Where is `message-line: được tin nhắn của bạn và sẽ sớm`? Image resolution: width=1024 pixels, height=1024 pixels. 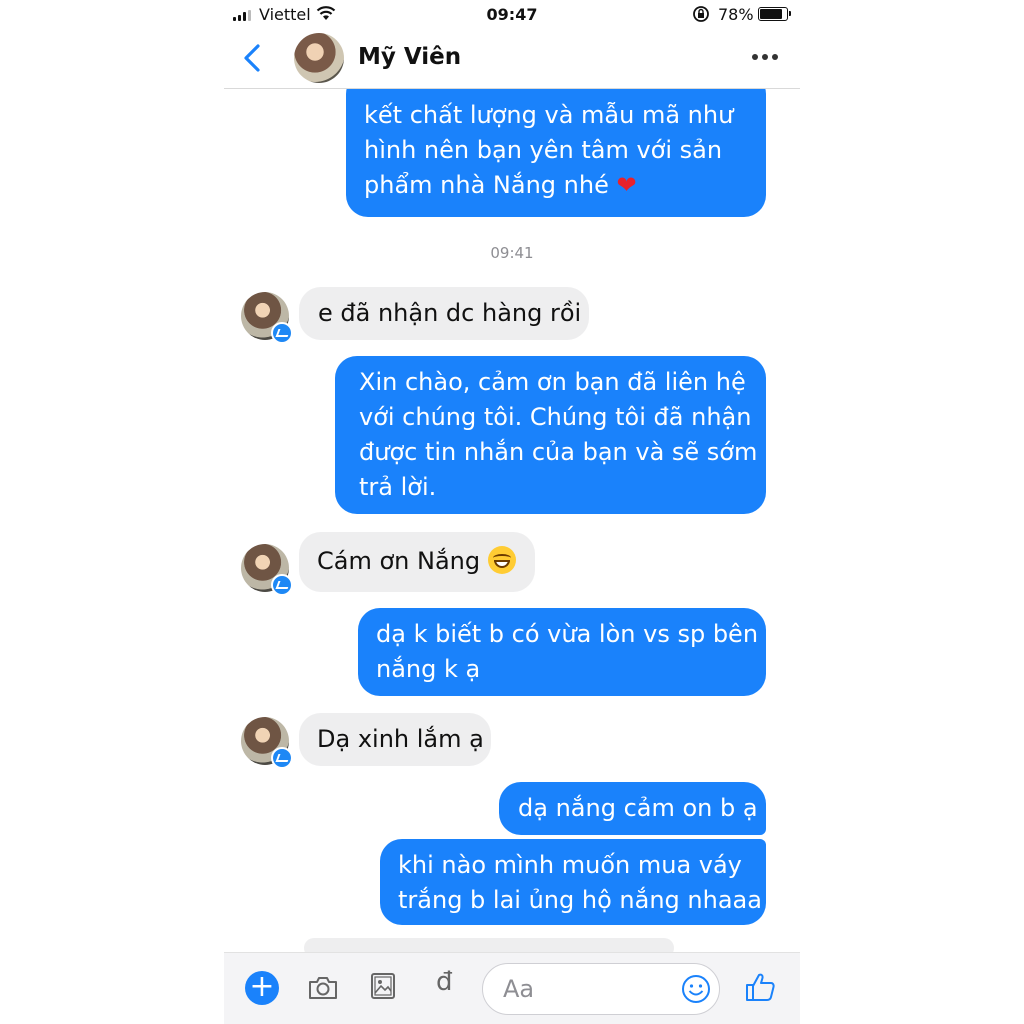
message-line: được tin nhắn của bạn và sẽ sớm is located at coordinates (558, 452).